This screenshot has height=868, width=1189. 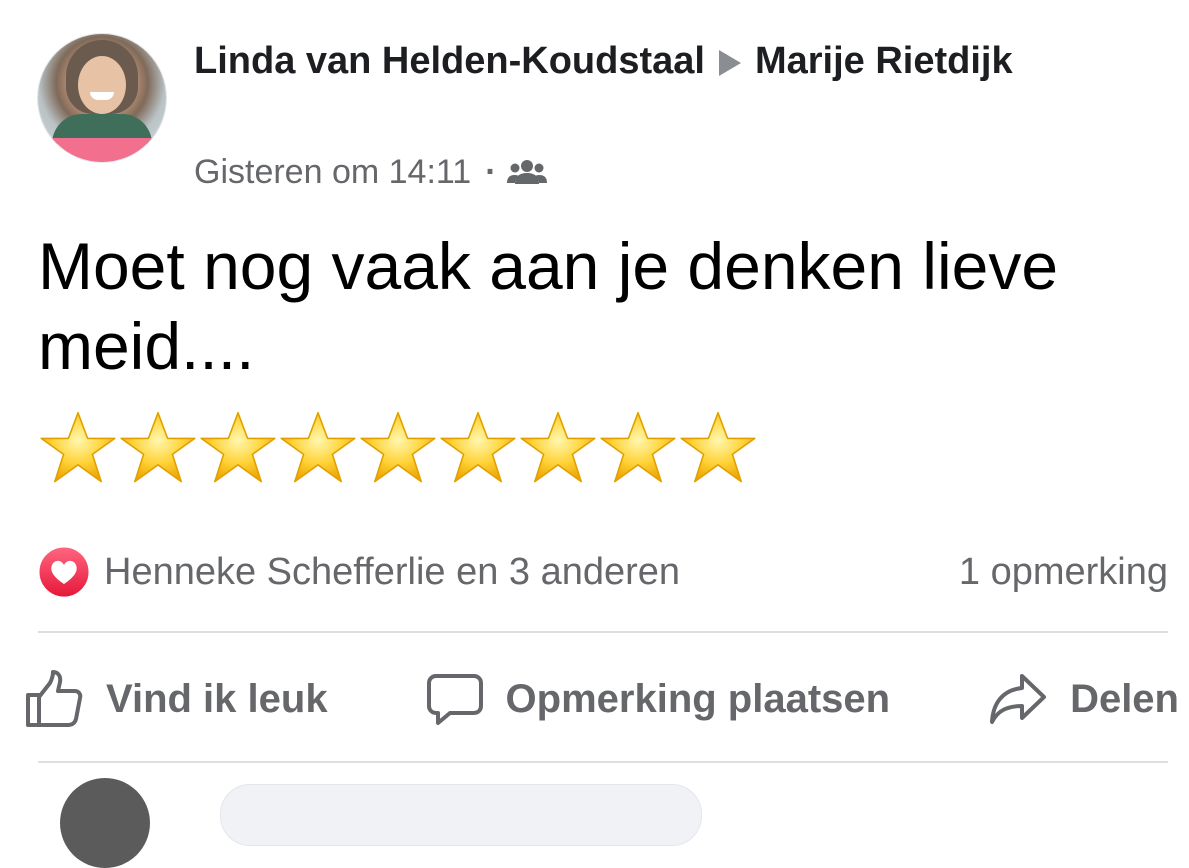 What do you see at coordinates (217, 698) in the screenshot?
I see `like-label: Vind ik leuk` at bounding box center [217, 698].